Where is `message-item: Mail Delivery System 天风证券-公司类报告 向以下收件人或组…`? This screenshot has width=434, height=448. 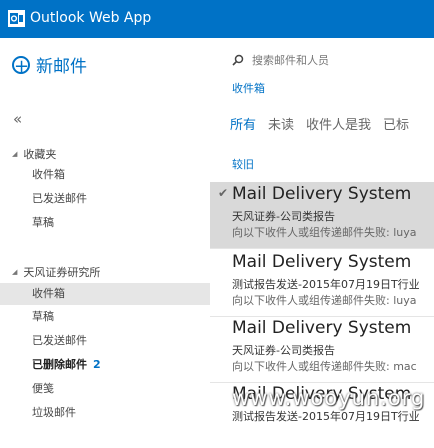
message-item: Mail Delivery System 天风证券-公司类报告 向以下收件人或组… is located at coordinates (322, 349).